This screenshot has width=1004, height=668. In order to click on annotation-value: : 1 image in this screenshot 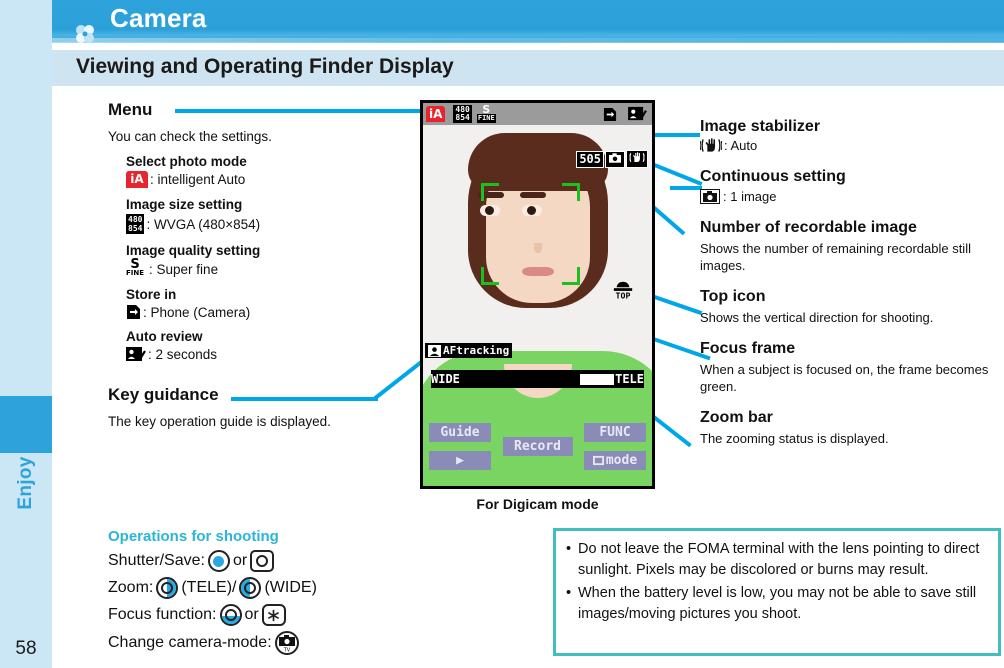, I will do `click(750, 196)`.